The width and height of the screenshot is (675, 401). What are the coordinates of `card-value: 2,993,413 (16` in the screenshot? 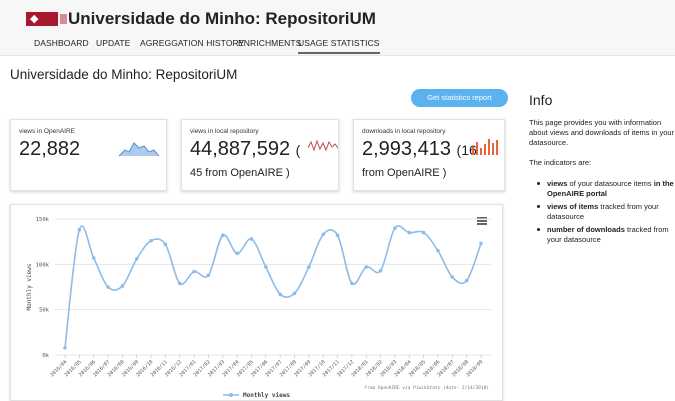 It's located at (419, 149).